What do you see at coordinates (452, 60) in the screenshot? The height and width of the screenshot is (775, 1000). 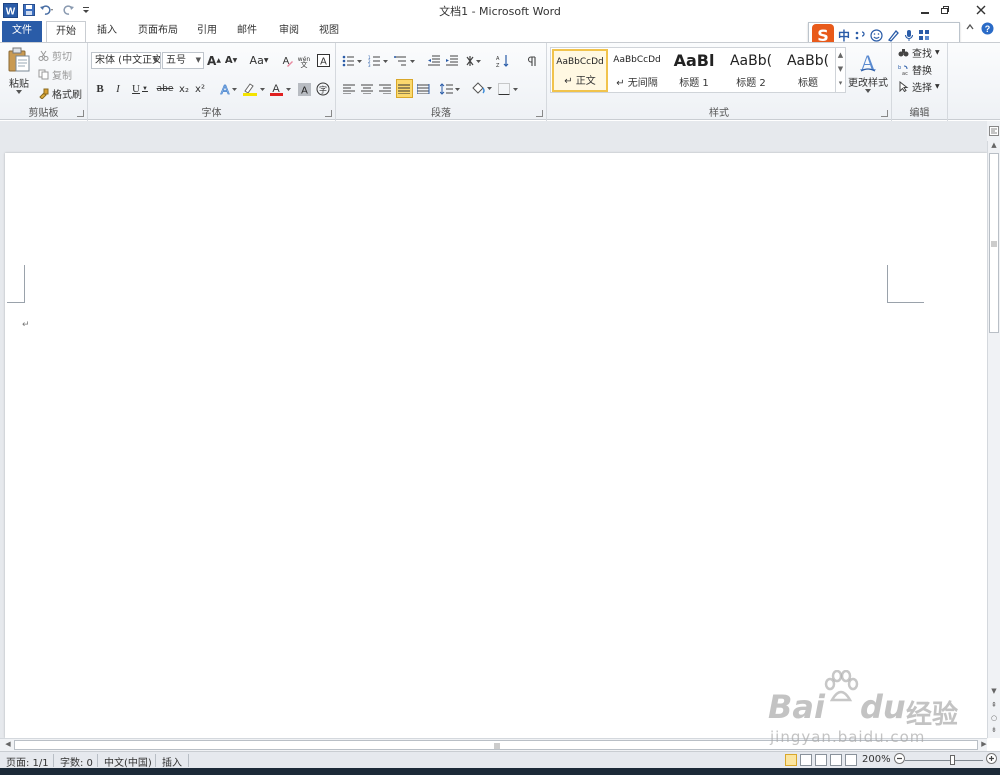 I see `increase-indent-button` at bounding box center [452, 60].